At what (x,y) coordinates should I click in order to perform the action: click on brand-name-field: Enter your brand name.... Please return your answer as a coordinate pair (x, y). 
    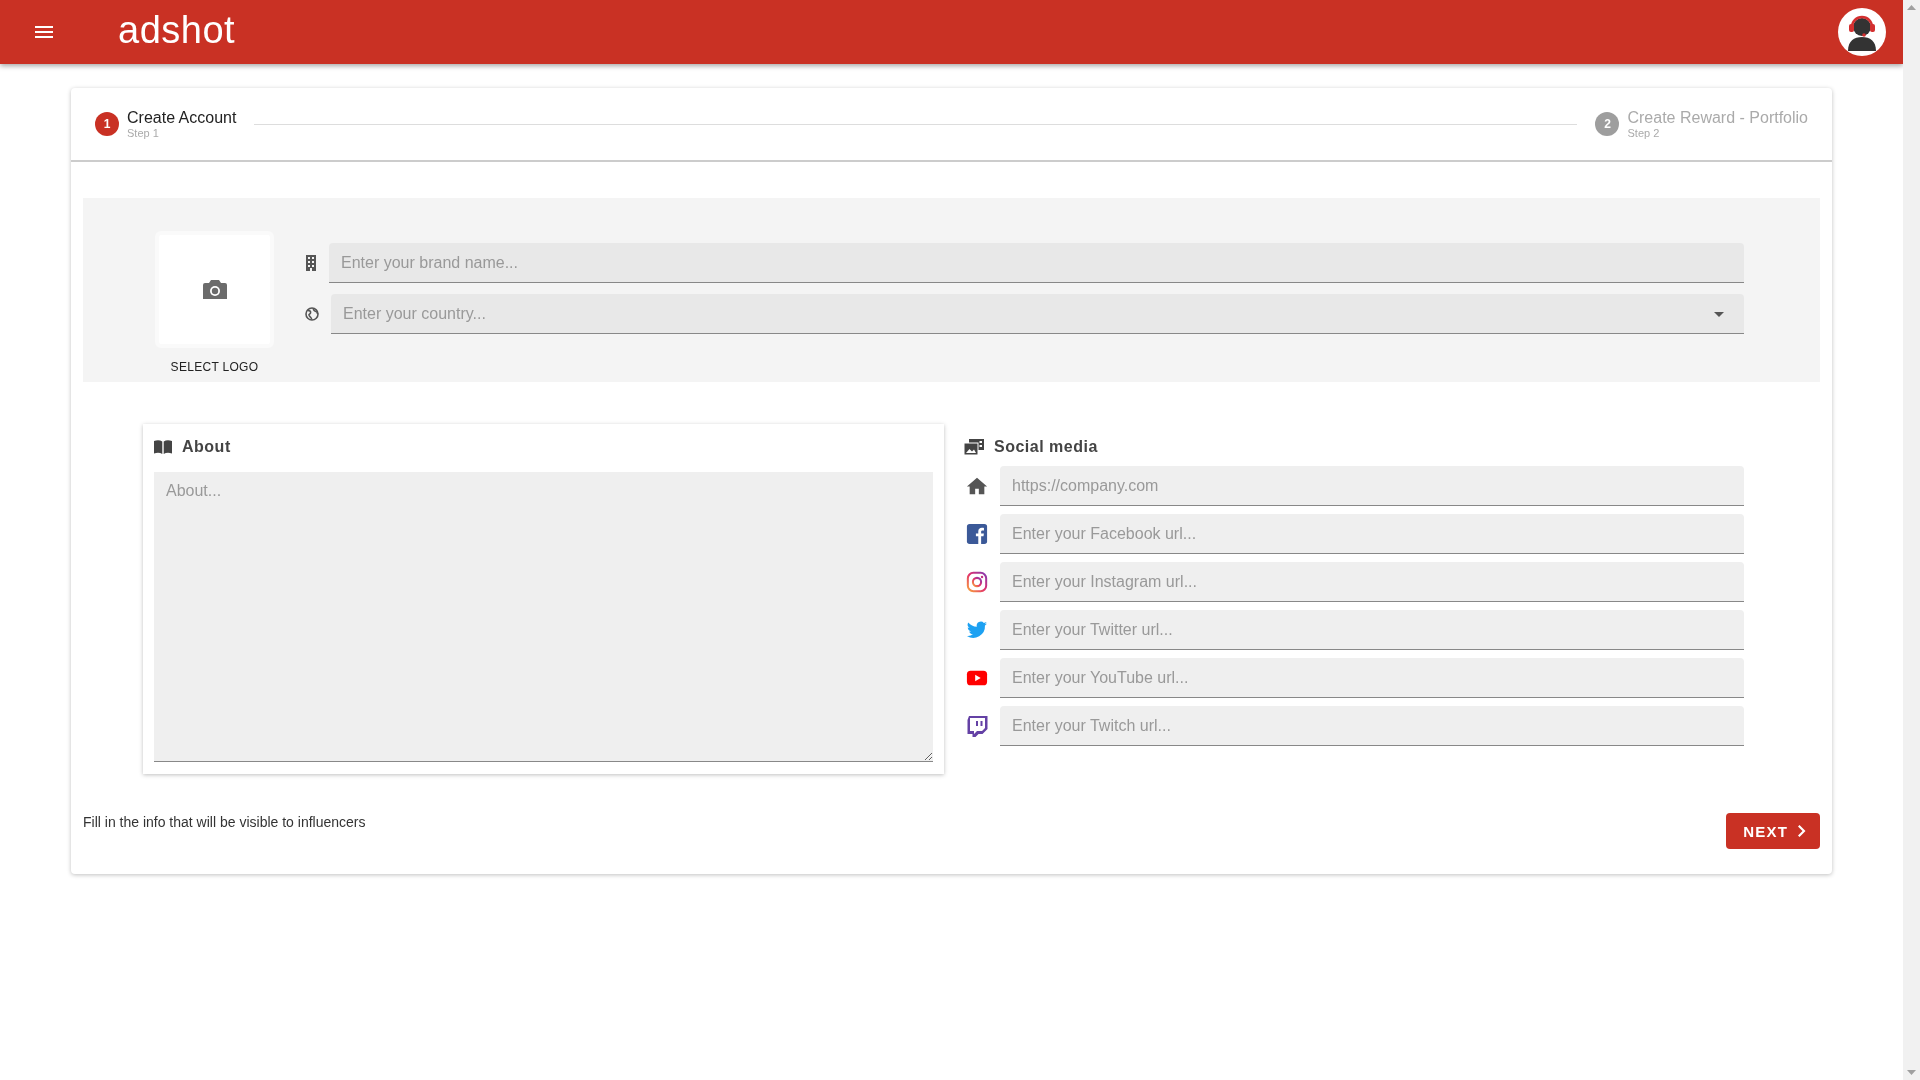
    Looking at the image, I should click on (1036, 263).